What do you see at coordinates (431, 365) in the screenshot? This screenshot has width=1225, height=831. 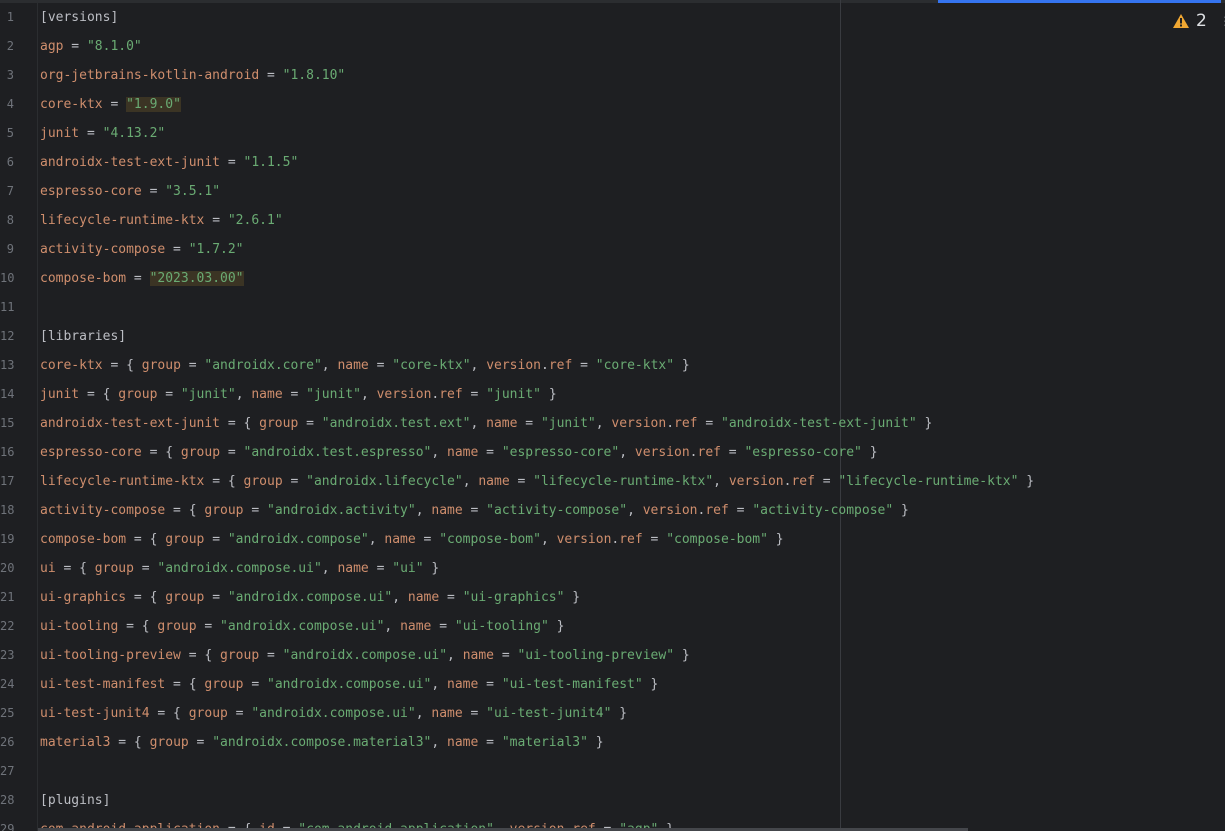 I see `string-token: "core-ktx"` at bounding box center [431, 365].